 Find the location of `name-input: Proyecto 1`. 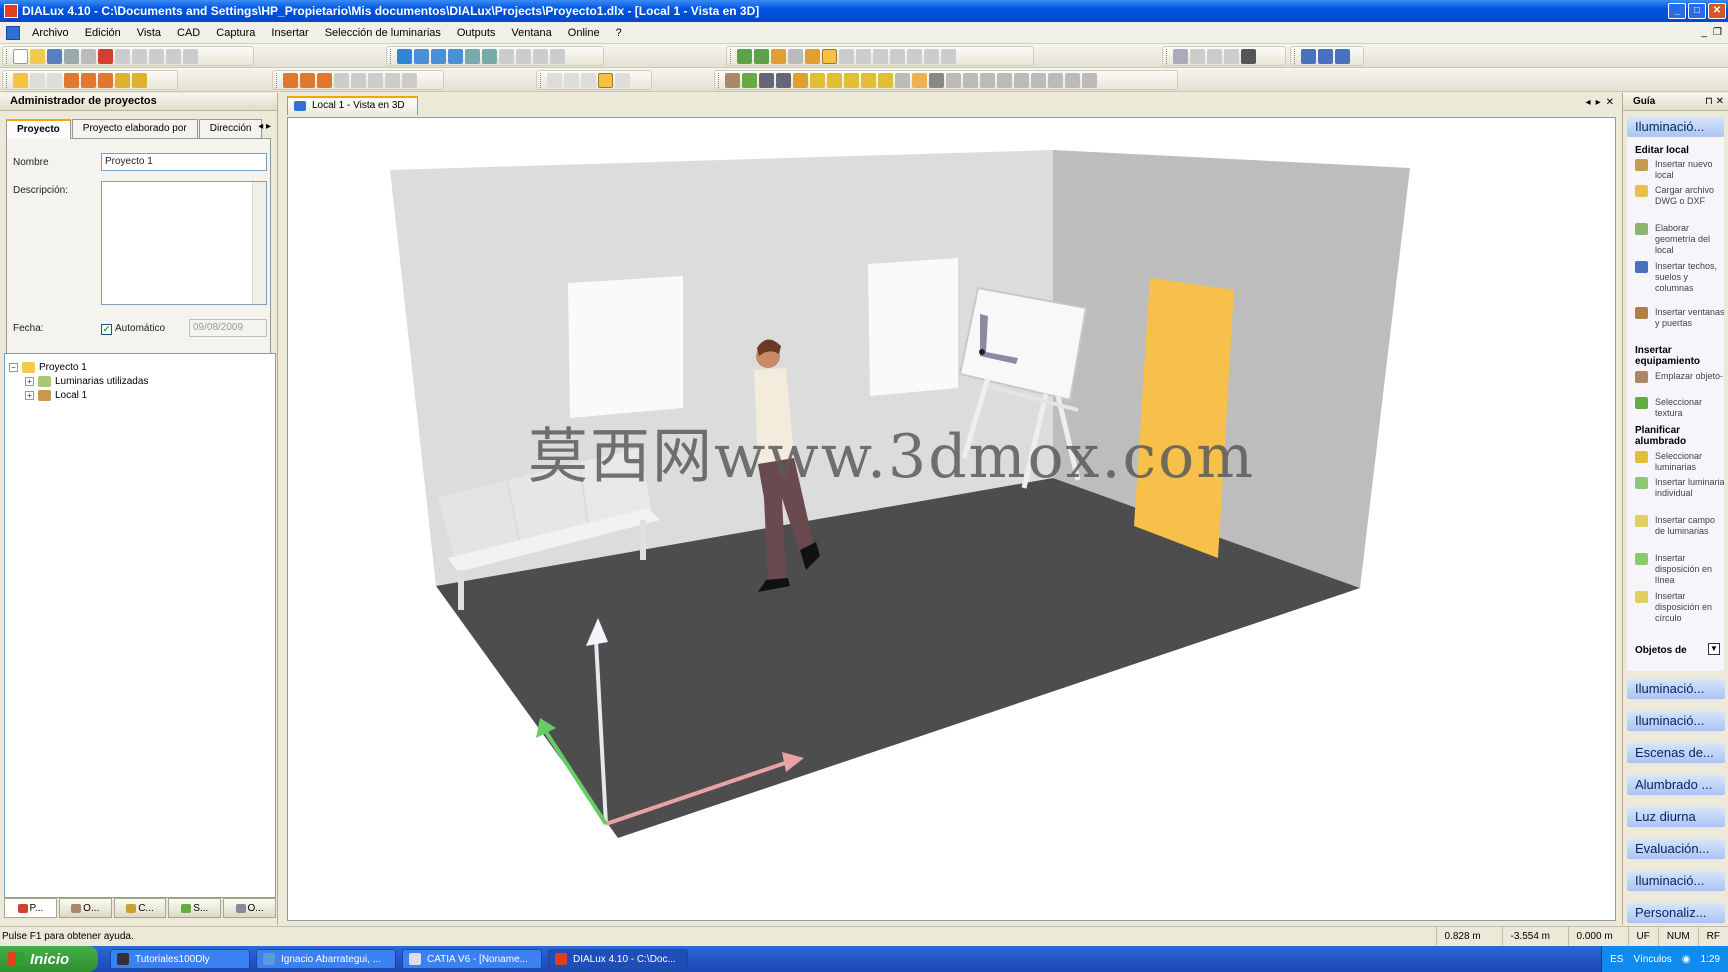

name-input: Proyecto 1 is located at coordinates (184, 162).